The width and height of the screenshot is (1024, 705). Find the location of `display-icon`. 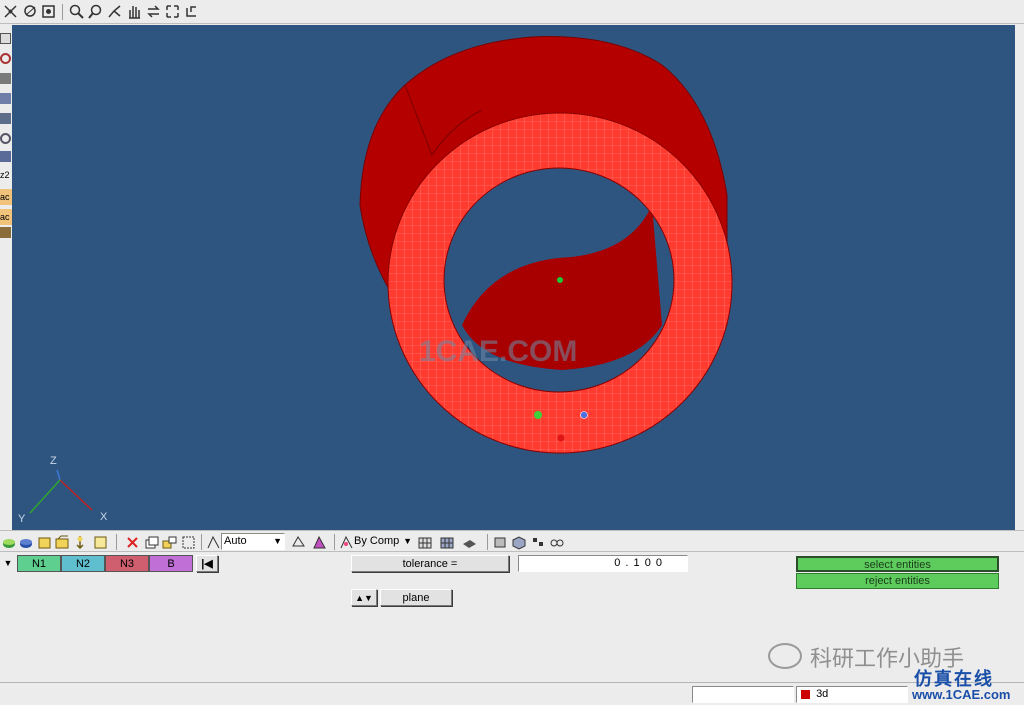

display-icon is located at coordinates (5, 38).